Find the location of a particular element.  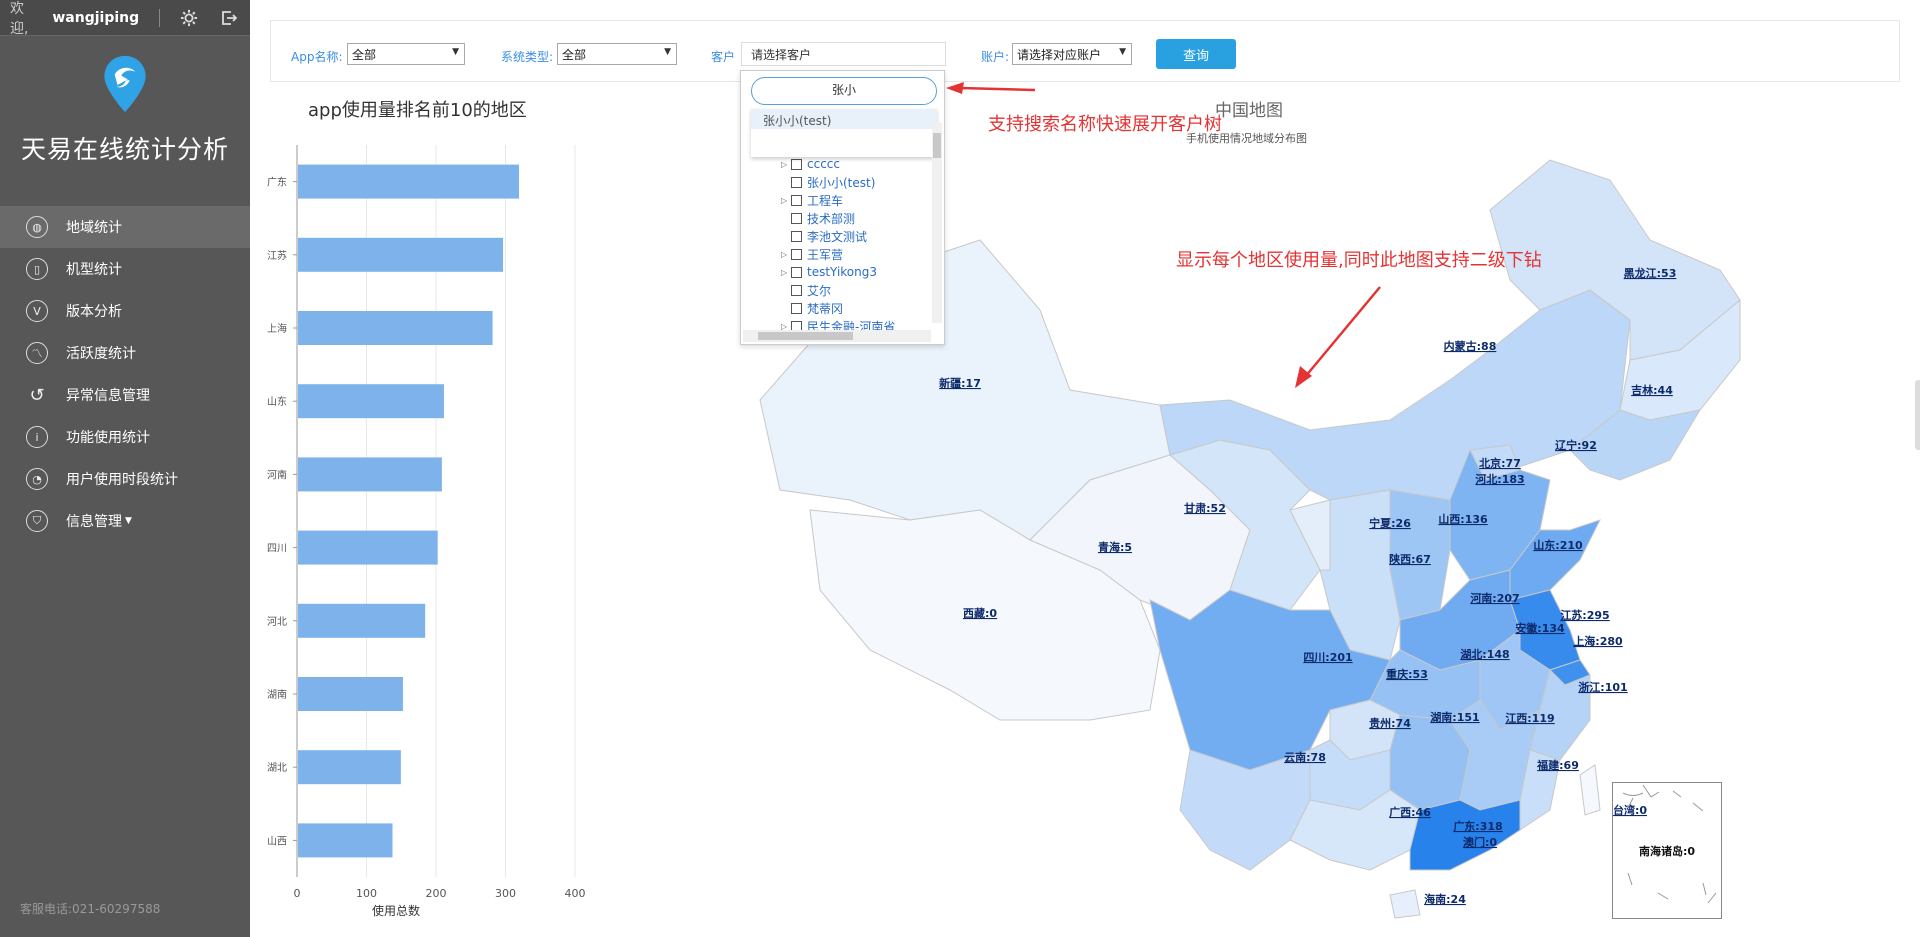

tree-node: ▷ testYikong3 is located at coordinates (856, 272).